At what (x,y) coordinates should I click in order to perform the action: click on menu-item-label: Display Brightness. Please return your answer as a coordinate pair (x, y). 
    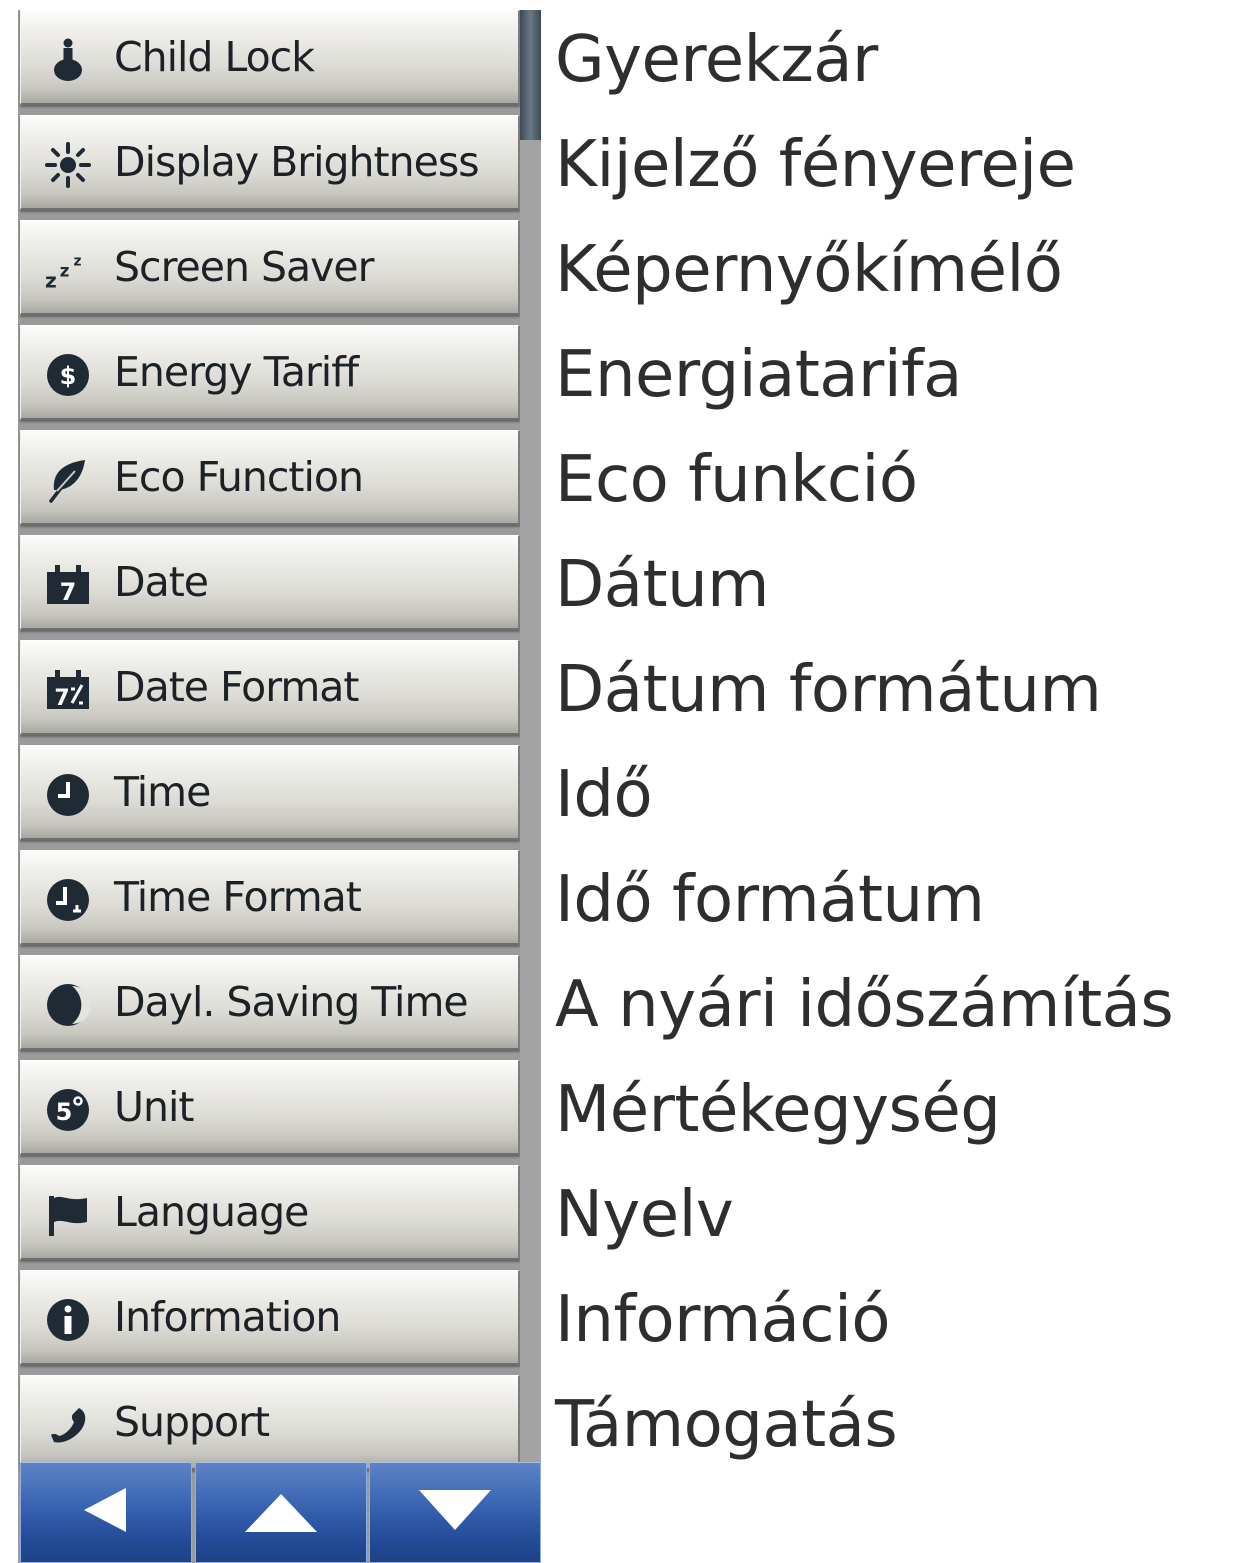
    Looking at the image, I should click on (297, 162).